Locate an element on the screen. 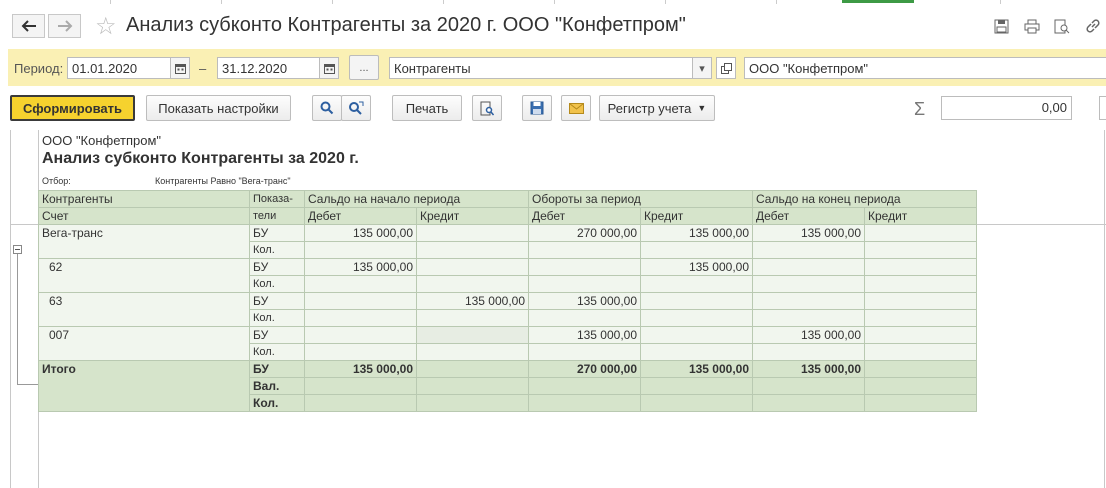 The height and width of the screenshot is (488, 1106). cell-turnover-debit is located at coordinates (584, 267).